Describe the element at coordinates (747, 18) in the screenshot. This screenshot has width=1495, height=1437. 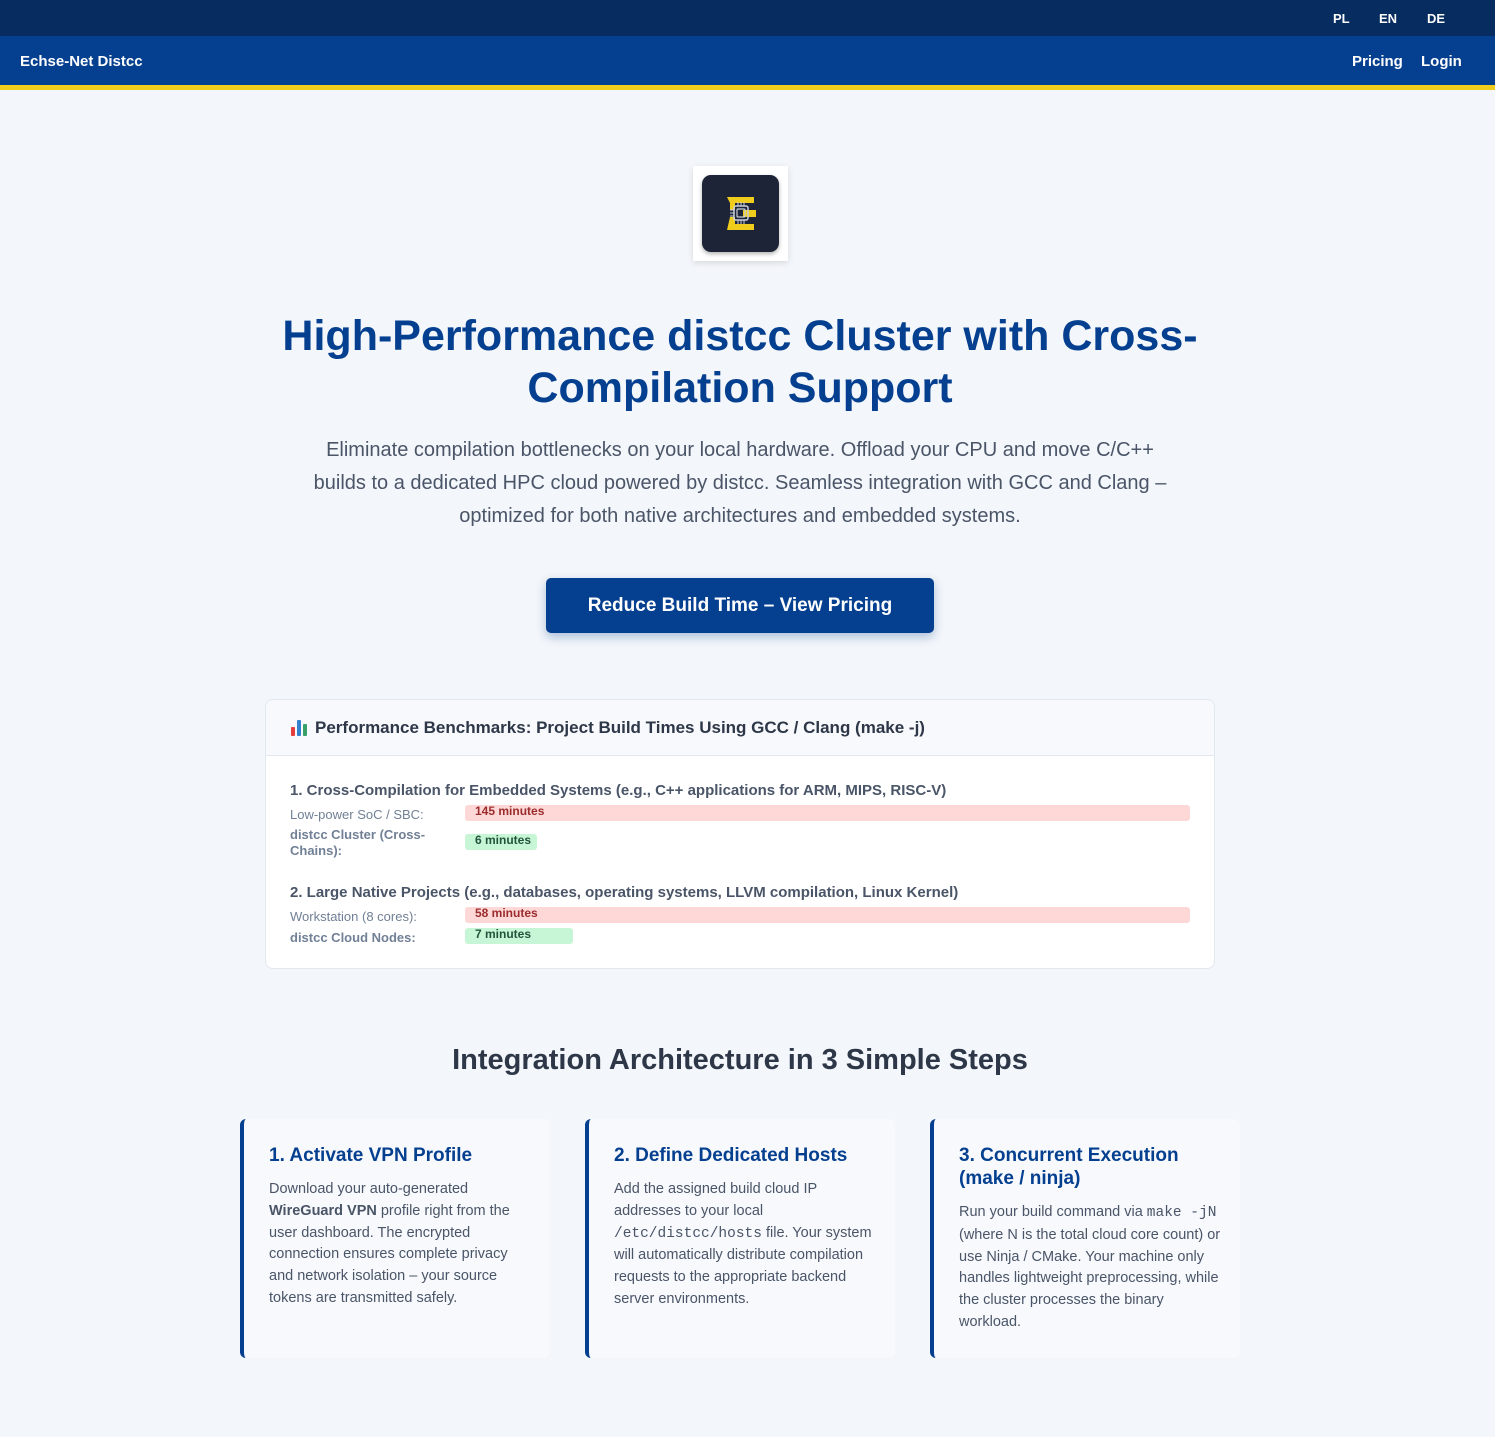
I see `language-bar: PL EN DE` at that location.